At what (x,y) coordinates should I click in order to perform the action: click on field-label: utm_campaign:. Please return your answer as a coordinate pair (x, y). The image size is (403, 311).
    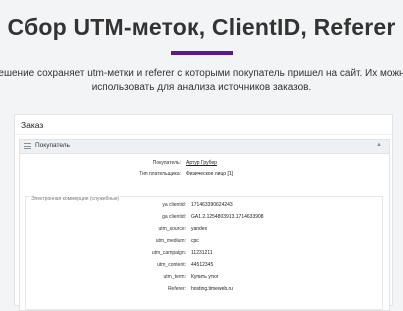
    Looking at the image, I should click on (168, 253).